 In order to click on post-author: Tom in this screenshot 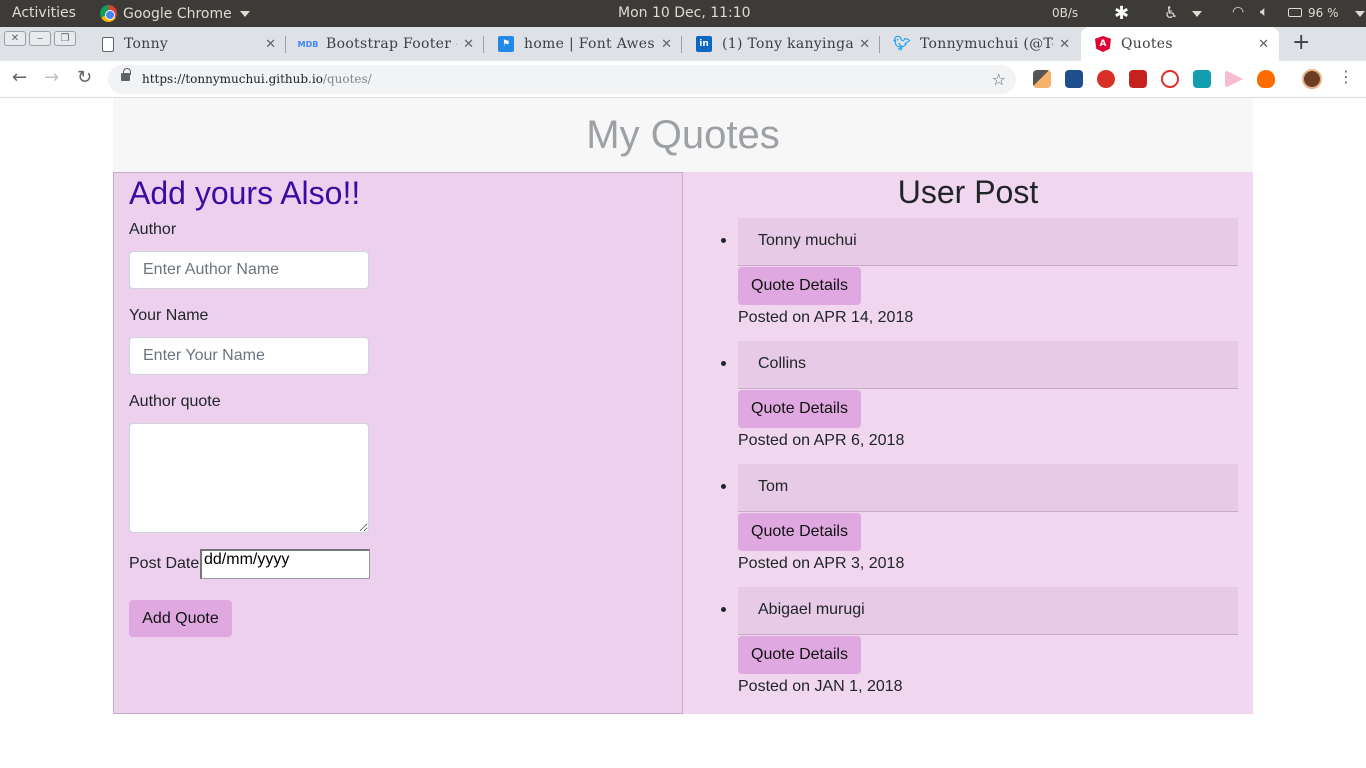, I will do `click(988, 488)`.